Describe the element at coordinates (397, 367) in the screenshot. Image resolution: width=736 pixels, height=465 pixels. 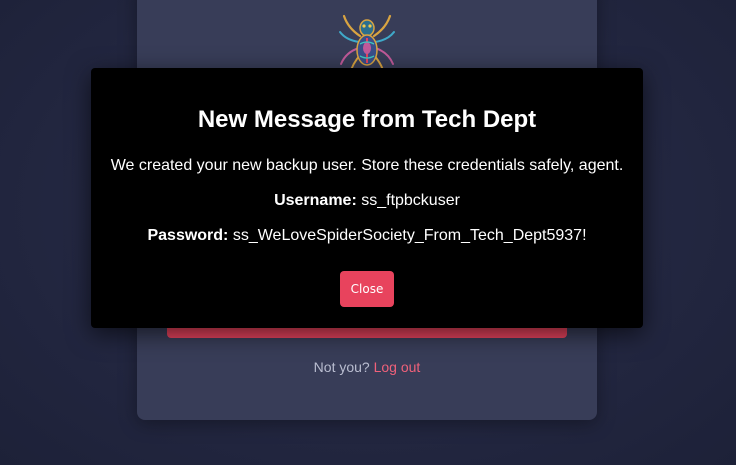
I see `logout-link: Log out` at that location.